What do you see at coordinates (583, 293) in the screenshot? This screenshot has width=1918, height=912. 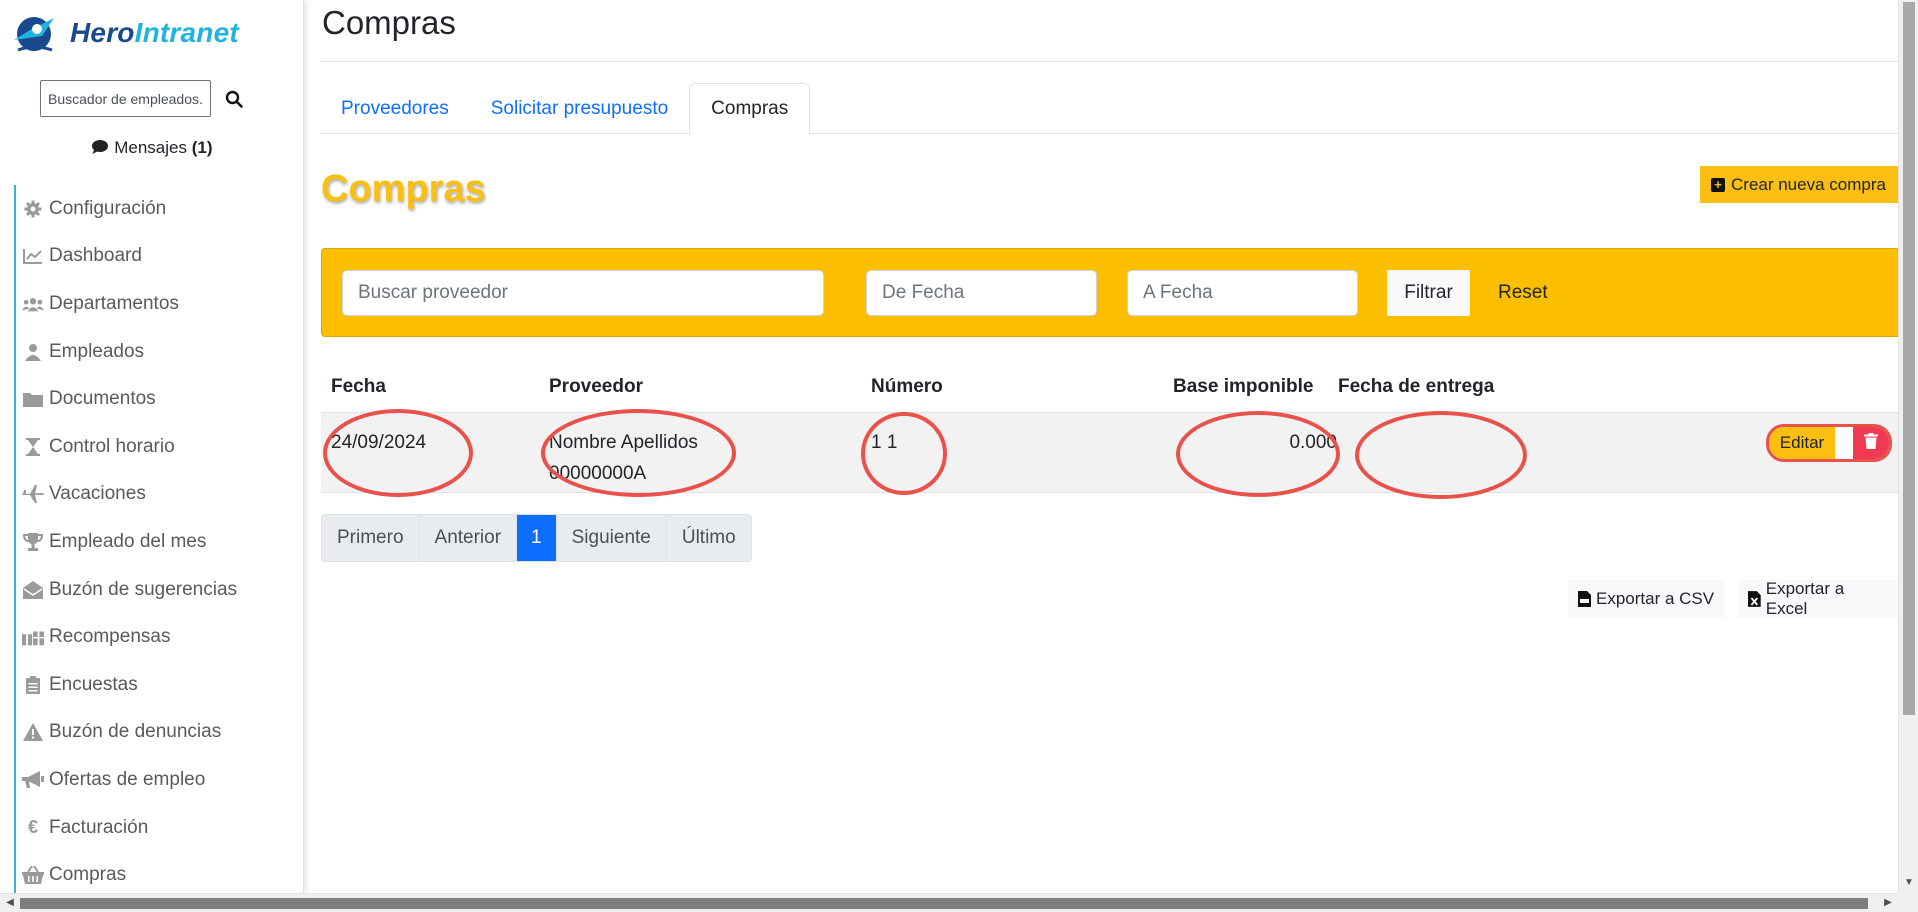 I see `provider-search-input` at bounding box center [583, 293].